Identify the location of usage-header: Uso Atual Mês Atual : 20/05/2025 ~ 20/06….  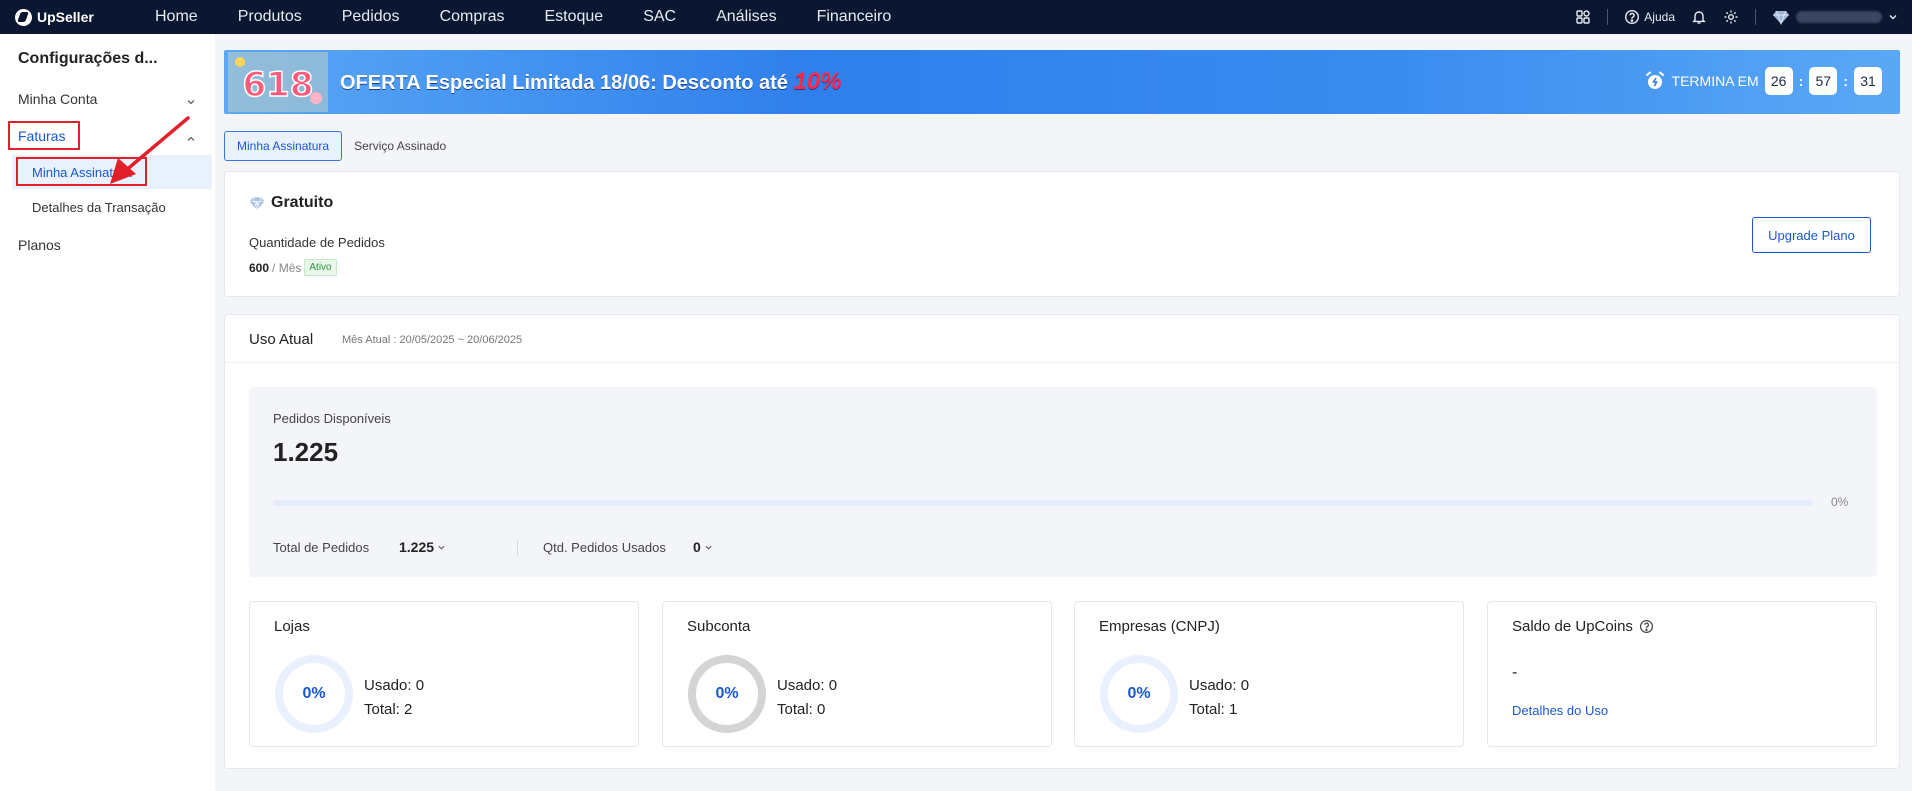
(1062, 339).